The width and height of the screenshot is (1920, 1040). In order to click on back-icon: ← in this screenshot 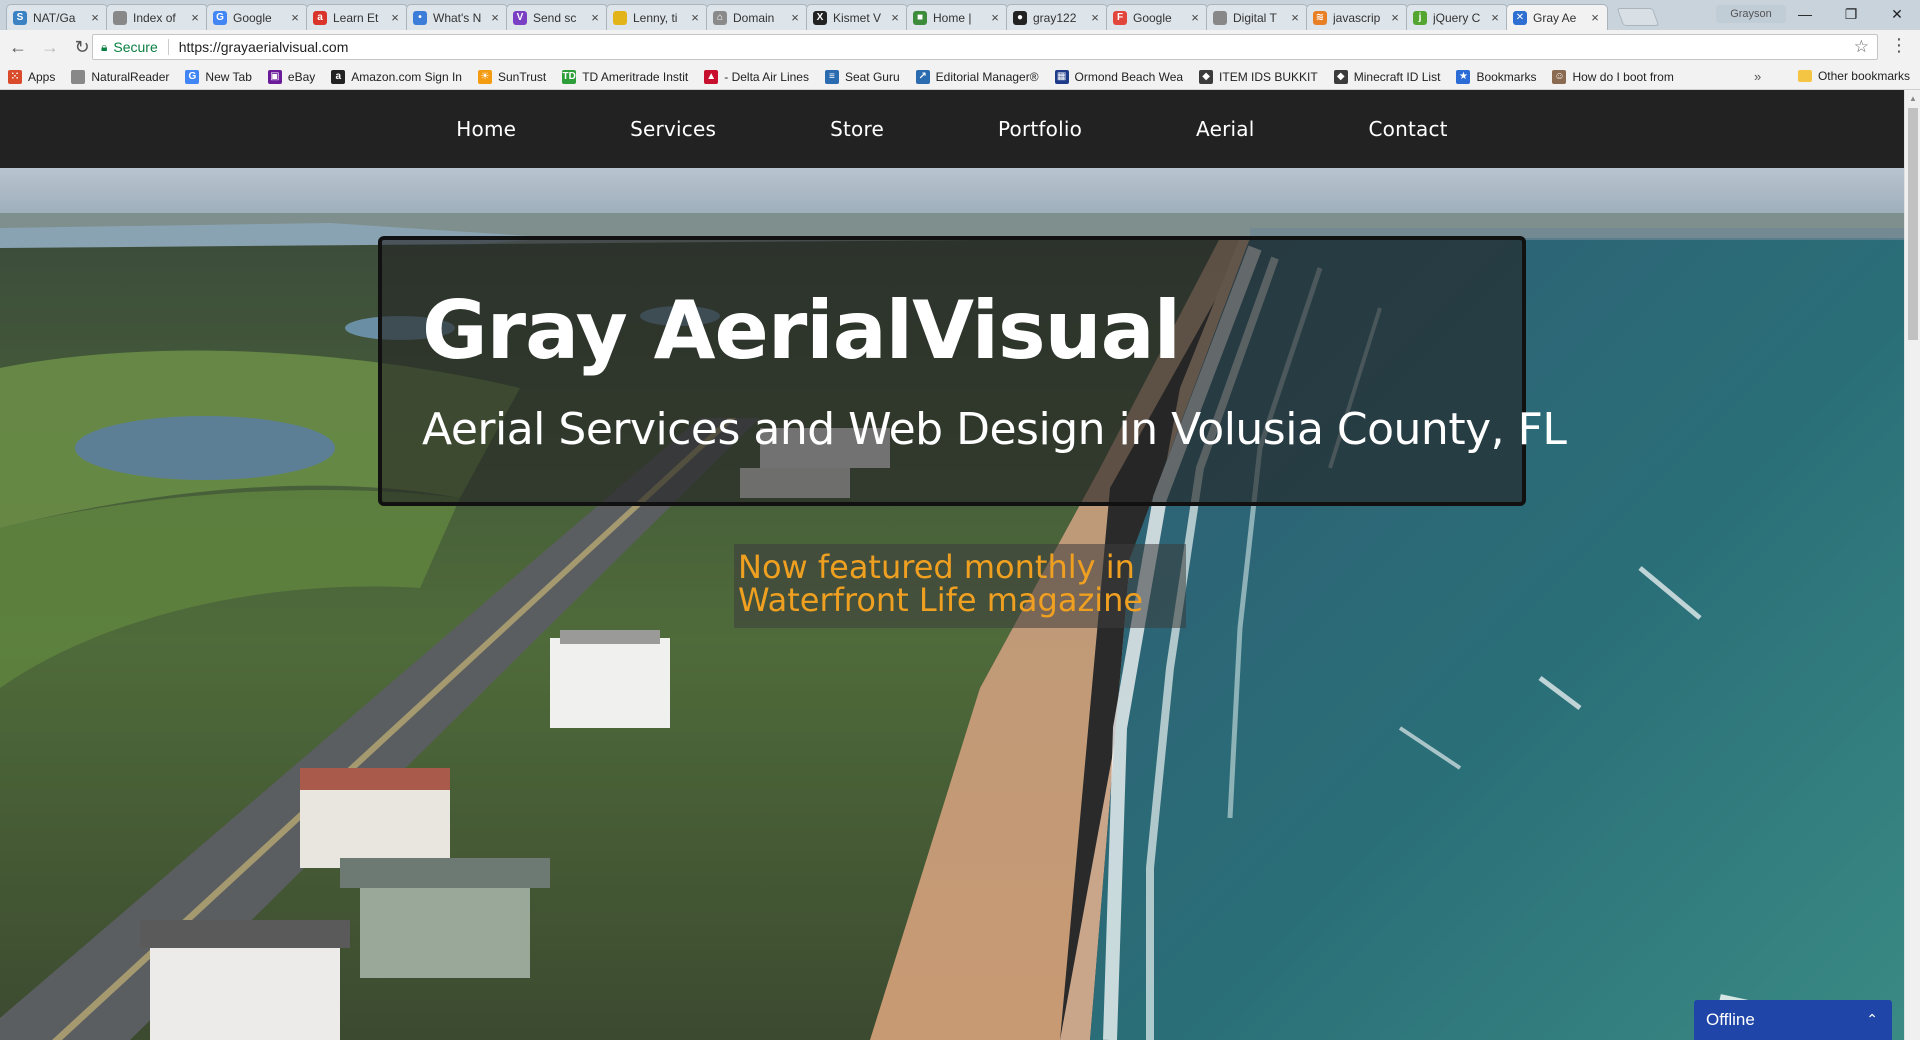, I will do `click(18, 47)`.